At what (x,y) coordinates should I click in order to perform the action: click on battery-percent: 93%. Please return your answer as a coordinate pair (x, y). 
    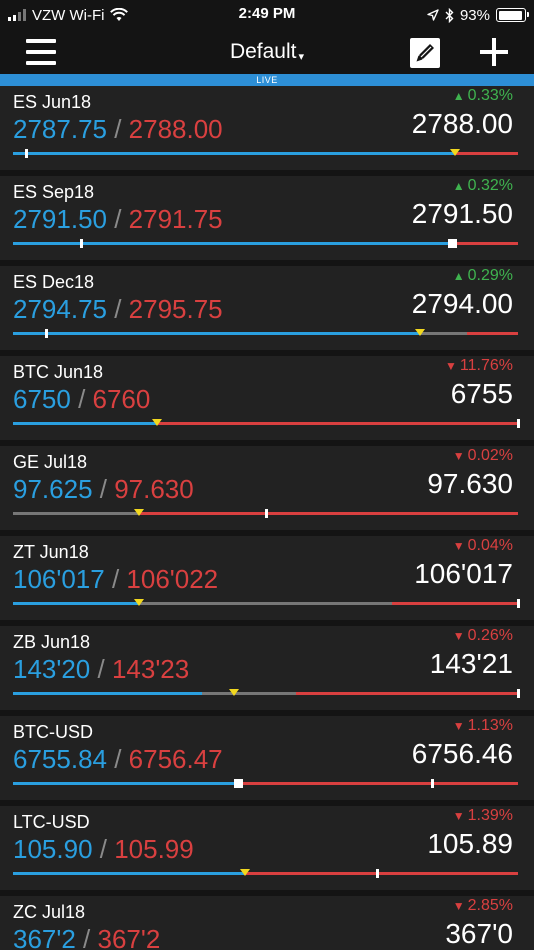
    Looking at the image, I should click on (474, 15).